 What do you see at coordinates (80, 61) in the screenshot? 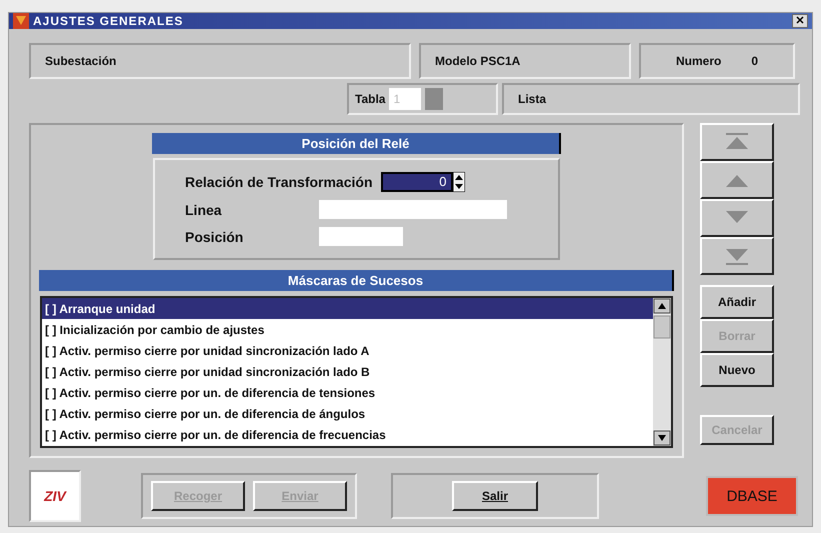
I see `substation-label: Subestación` at bounding box center [80, 61].